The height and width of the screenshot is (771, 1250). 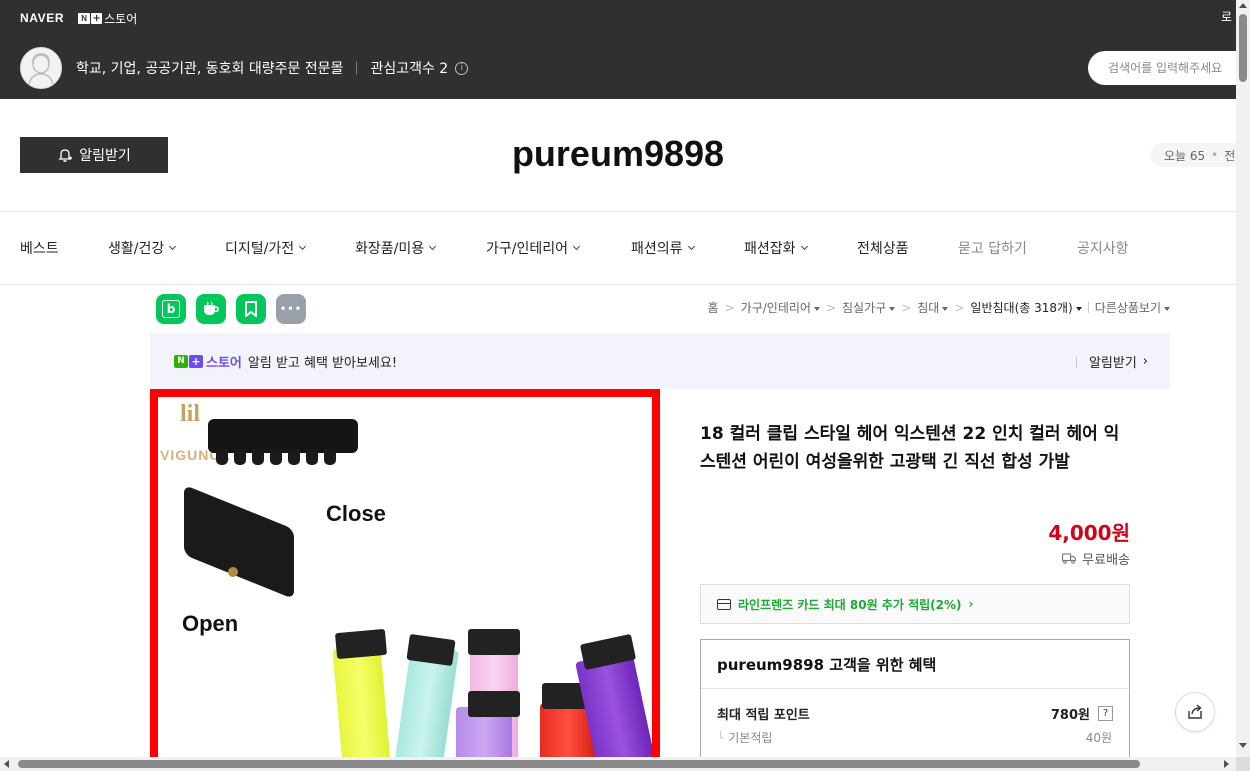 What do you see at coordinates (1243, 385) in the screenshot?
I see `vertical-scrollbar` at bounding box center [1243, 385].